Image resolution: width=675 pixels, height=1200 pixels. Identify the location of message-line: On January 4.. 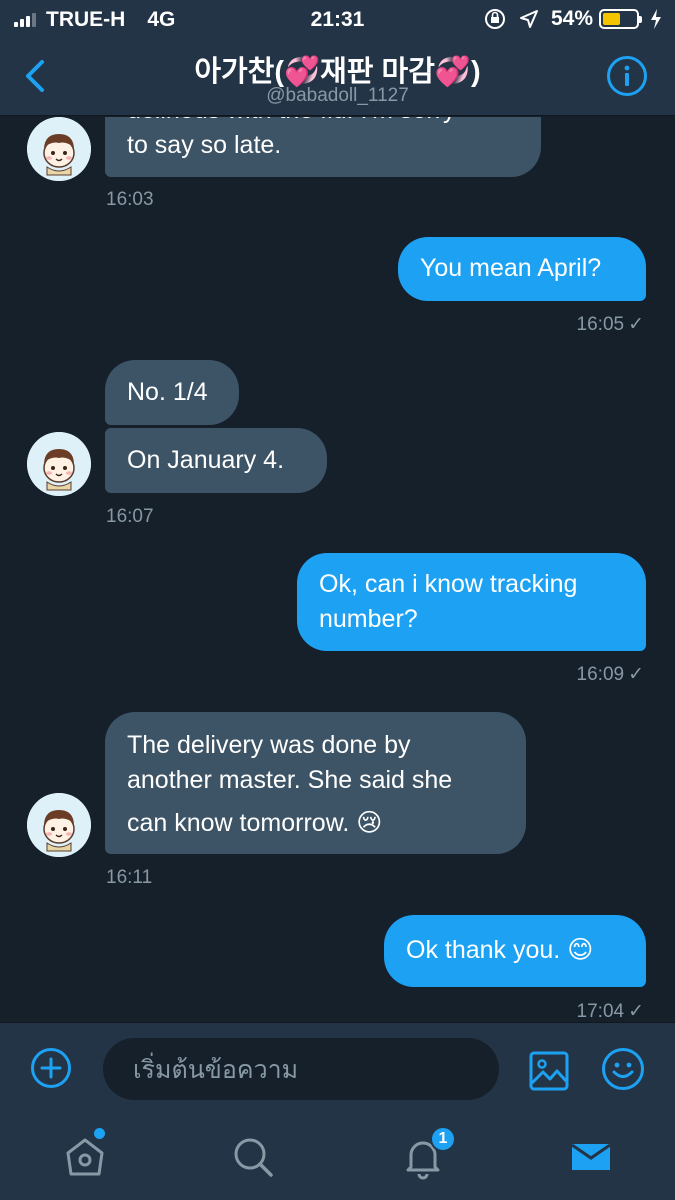
(206, 460).